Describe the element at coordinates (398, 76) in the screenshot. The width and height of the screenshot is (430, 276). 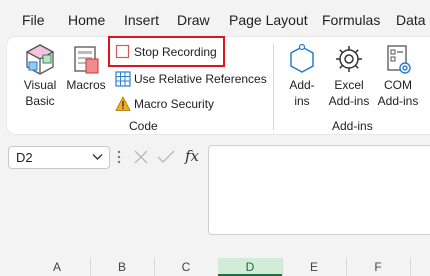
I see `com-add-ins-button: COM Add-ins` at that location.